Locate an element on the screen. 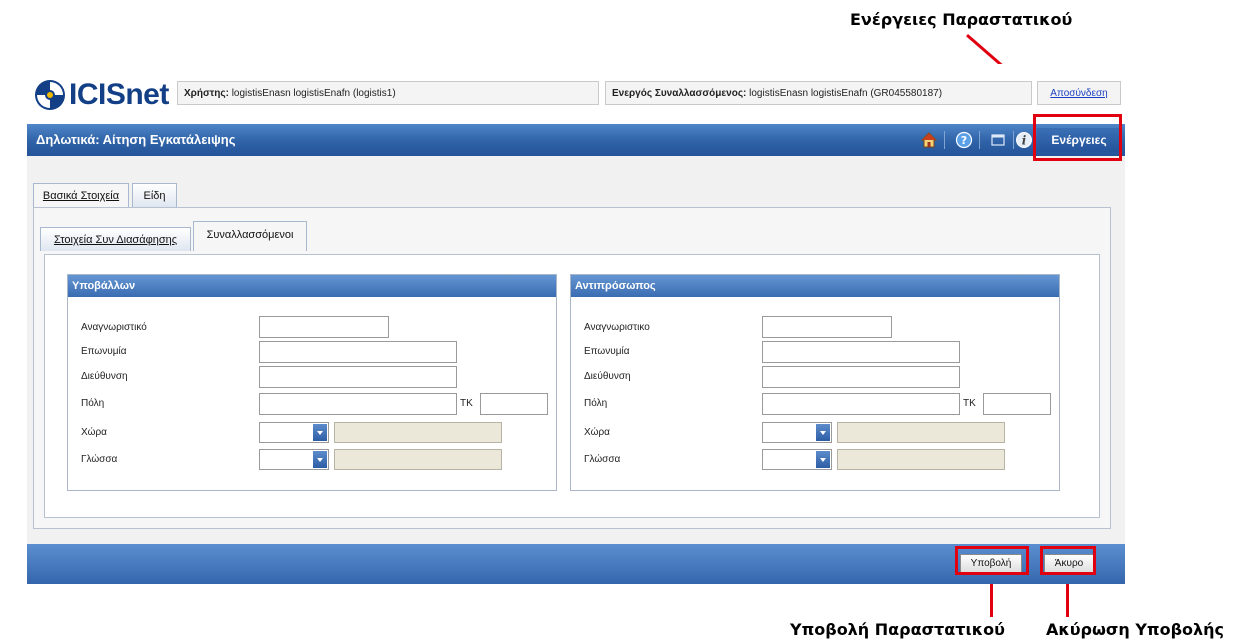 This screenshot has width=1237, height=641. logo: ICISnet is located at coordinates (101, 95).